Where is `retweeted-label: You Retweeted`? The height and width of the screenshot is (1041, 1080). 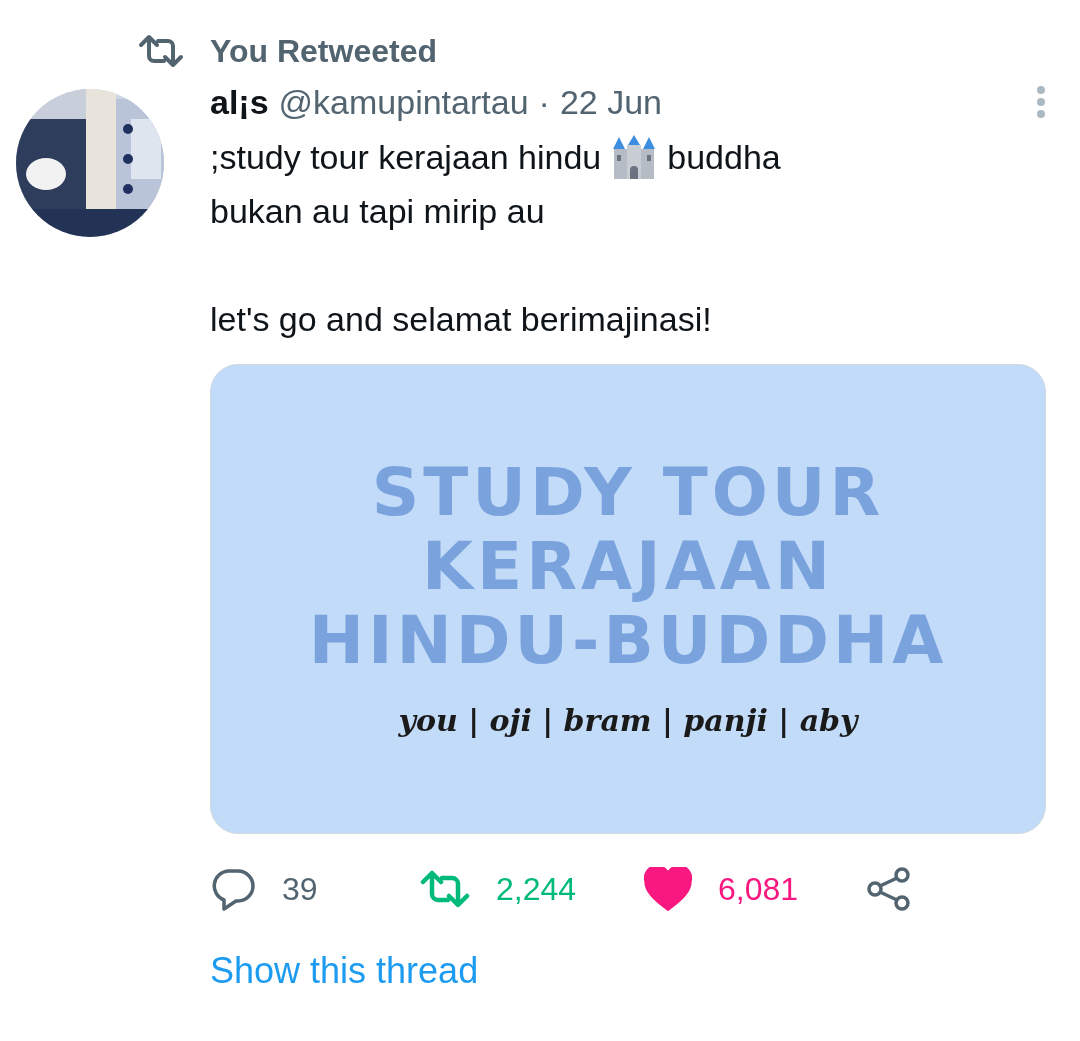 retweeted-label: You Retweeted is located at coordinates (323, 51).